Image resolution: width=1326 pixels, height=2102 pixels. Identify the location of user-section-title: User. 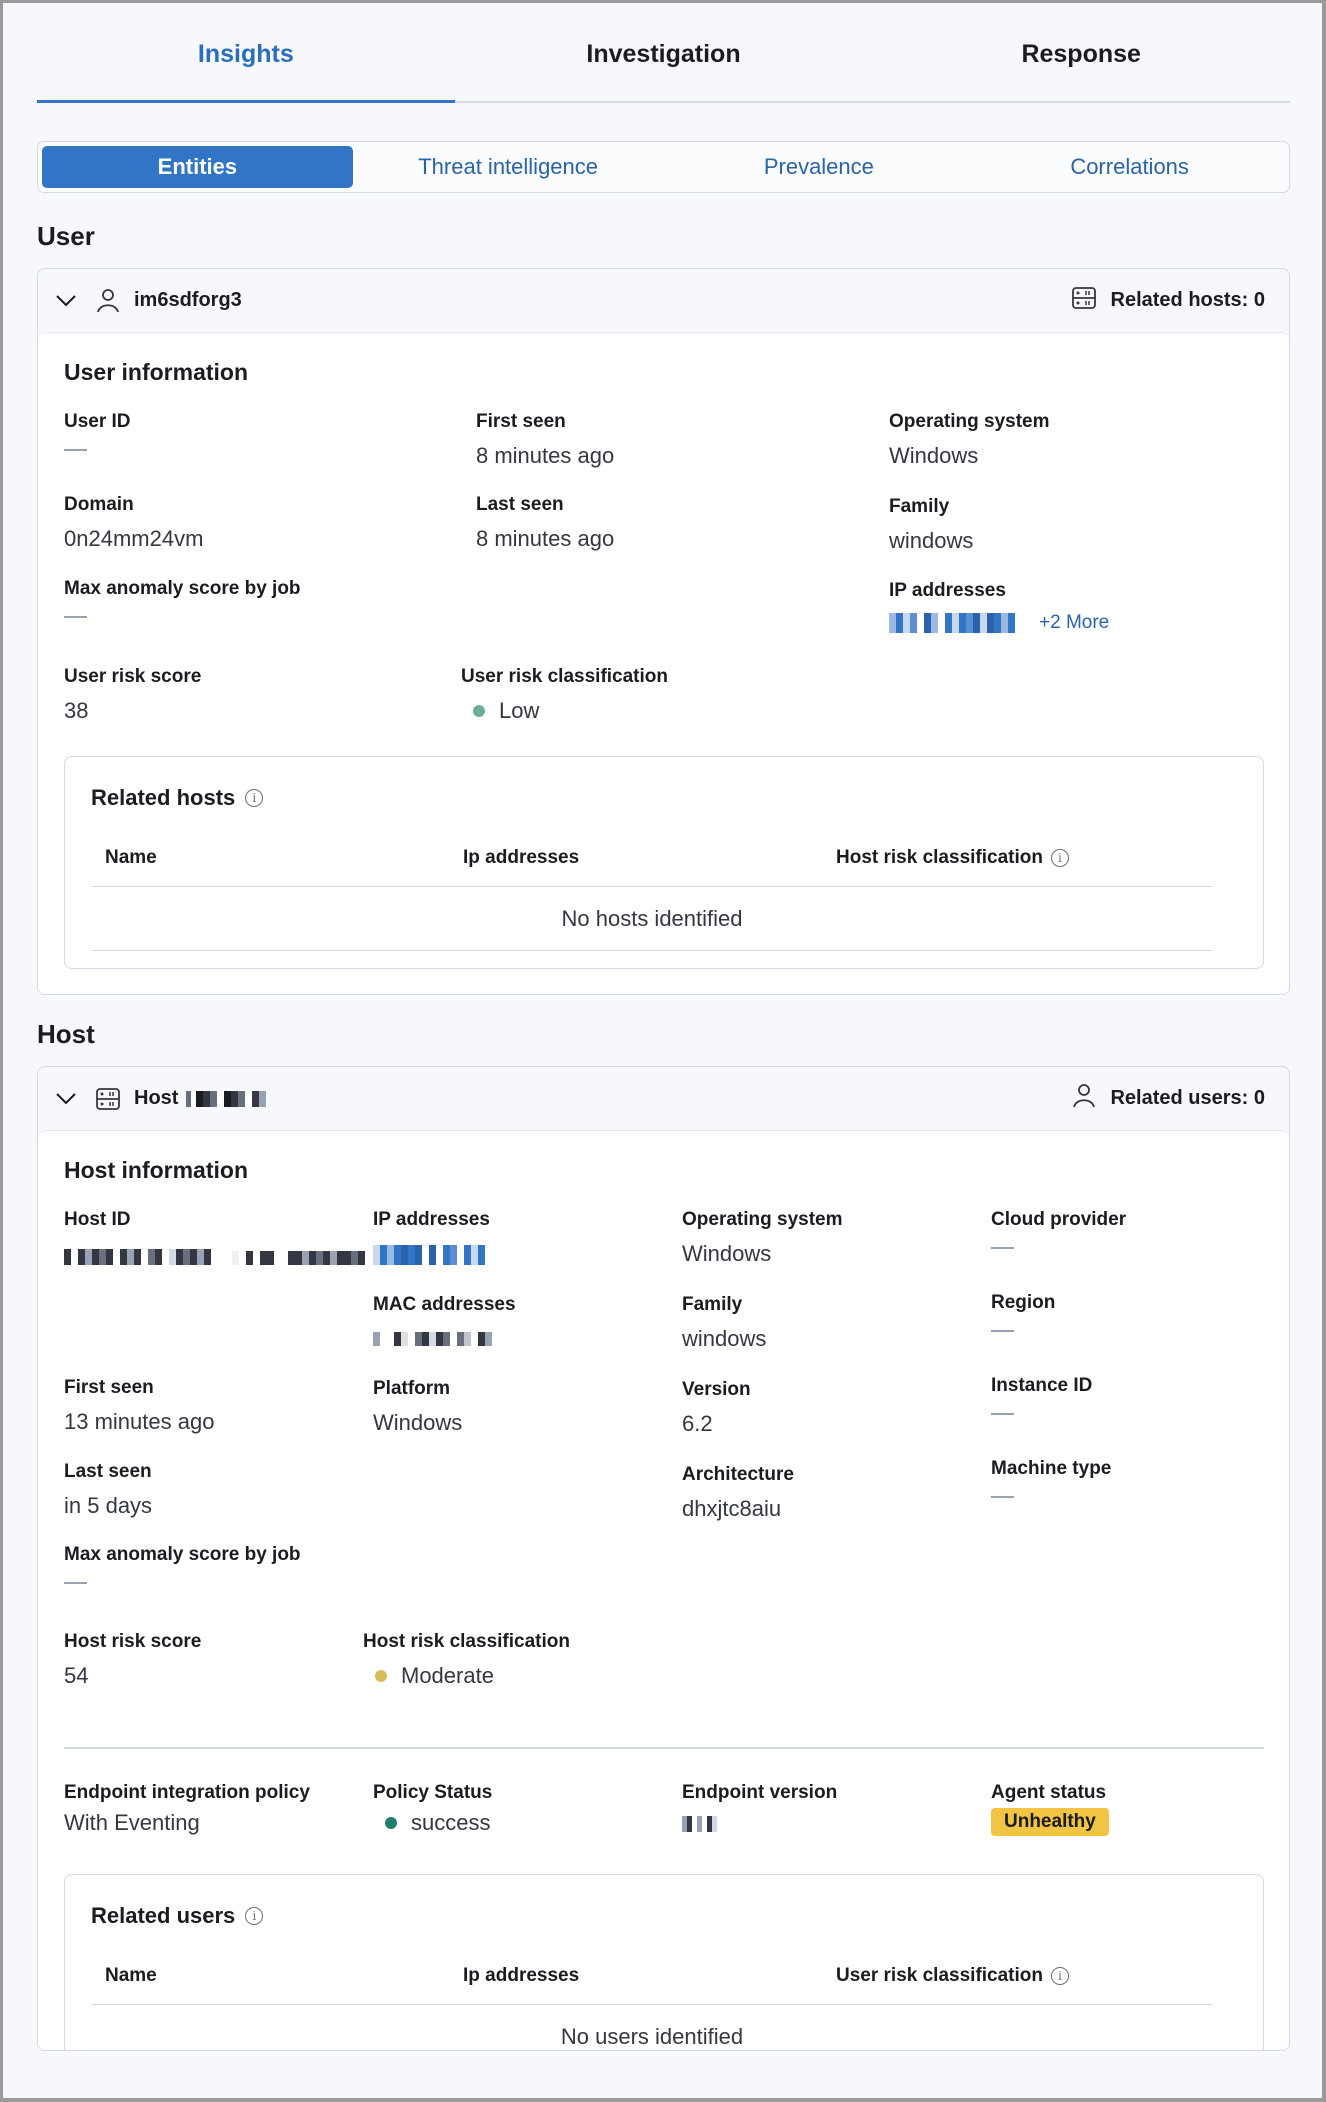
(66, 236).